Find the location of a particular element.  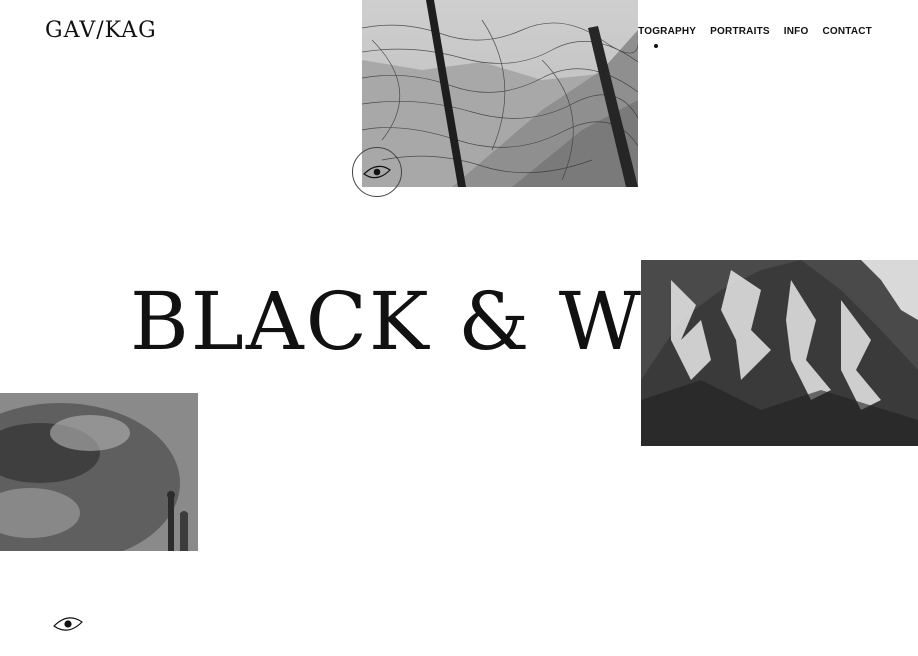

nav-label: PORTRAITS is located at coordinates (740, 31).